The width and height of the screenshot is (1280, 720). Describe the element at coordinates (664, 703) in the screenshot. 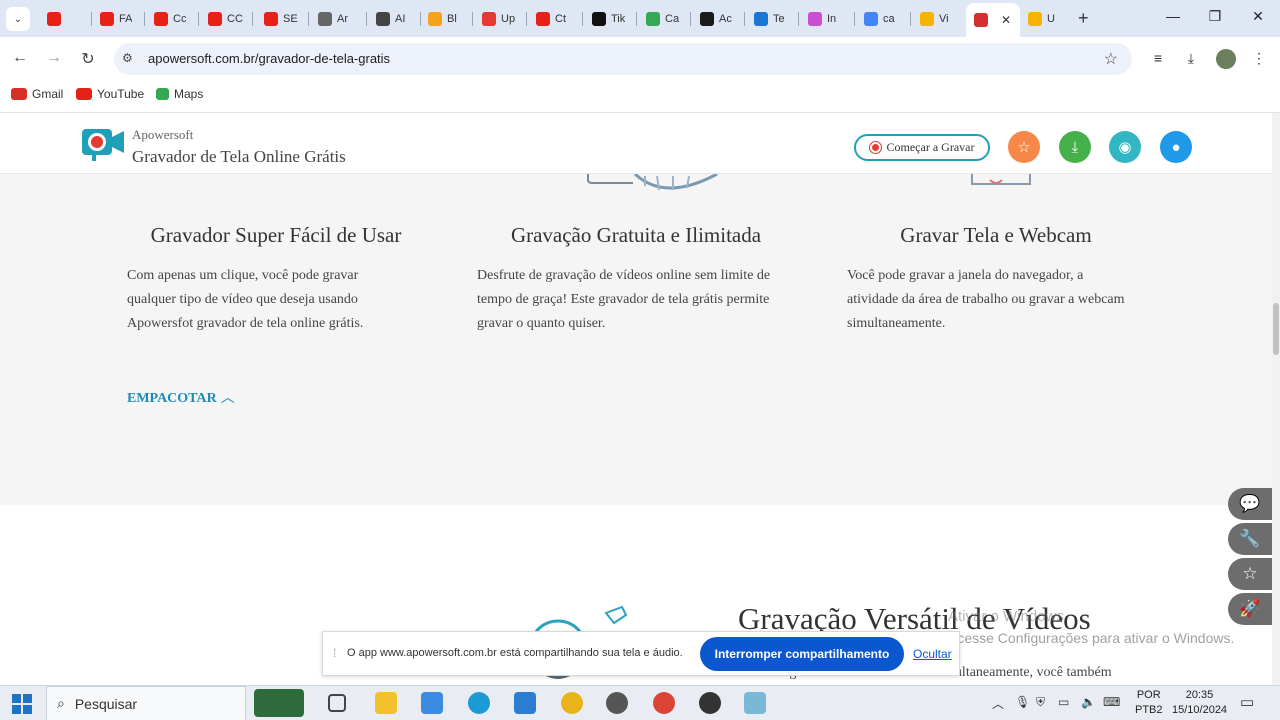

I see `chrome-profile-icon` at that location.